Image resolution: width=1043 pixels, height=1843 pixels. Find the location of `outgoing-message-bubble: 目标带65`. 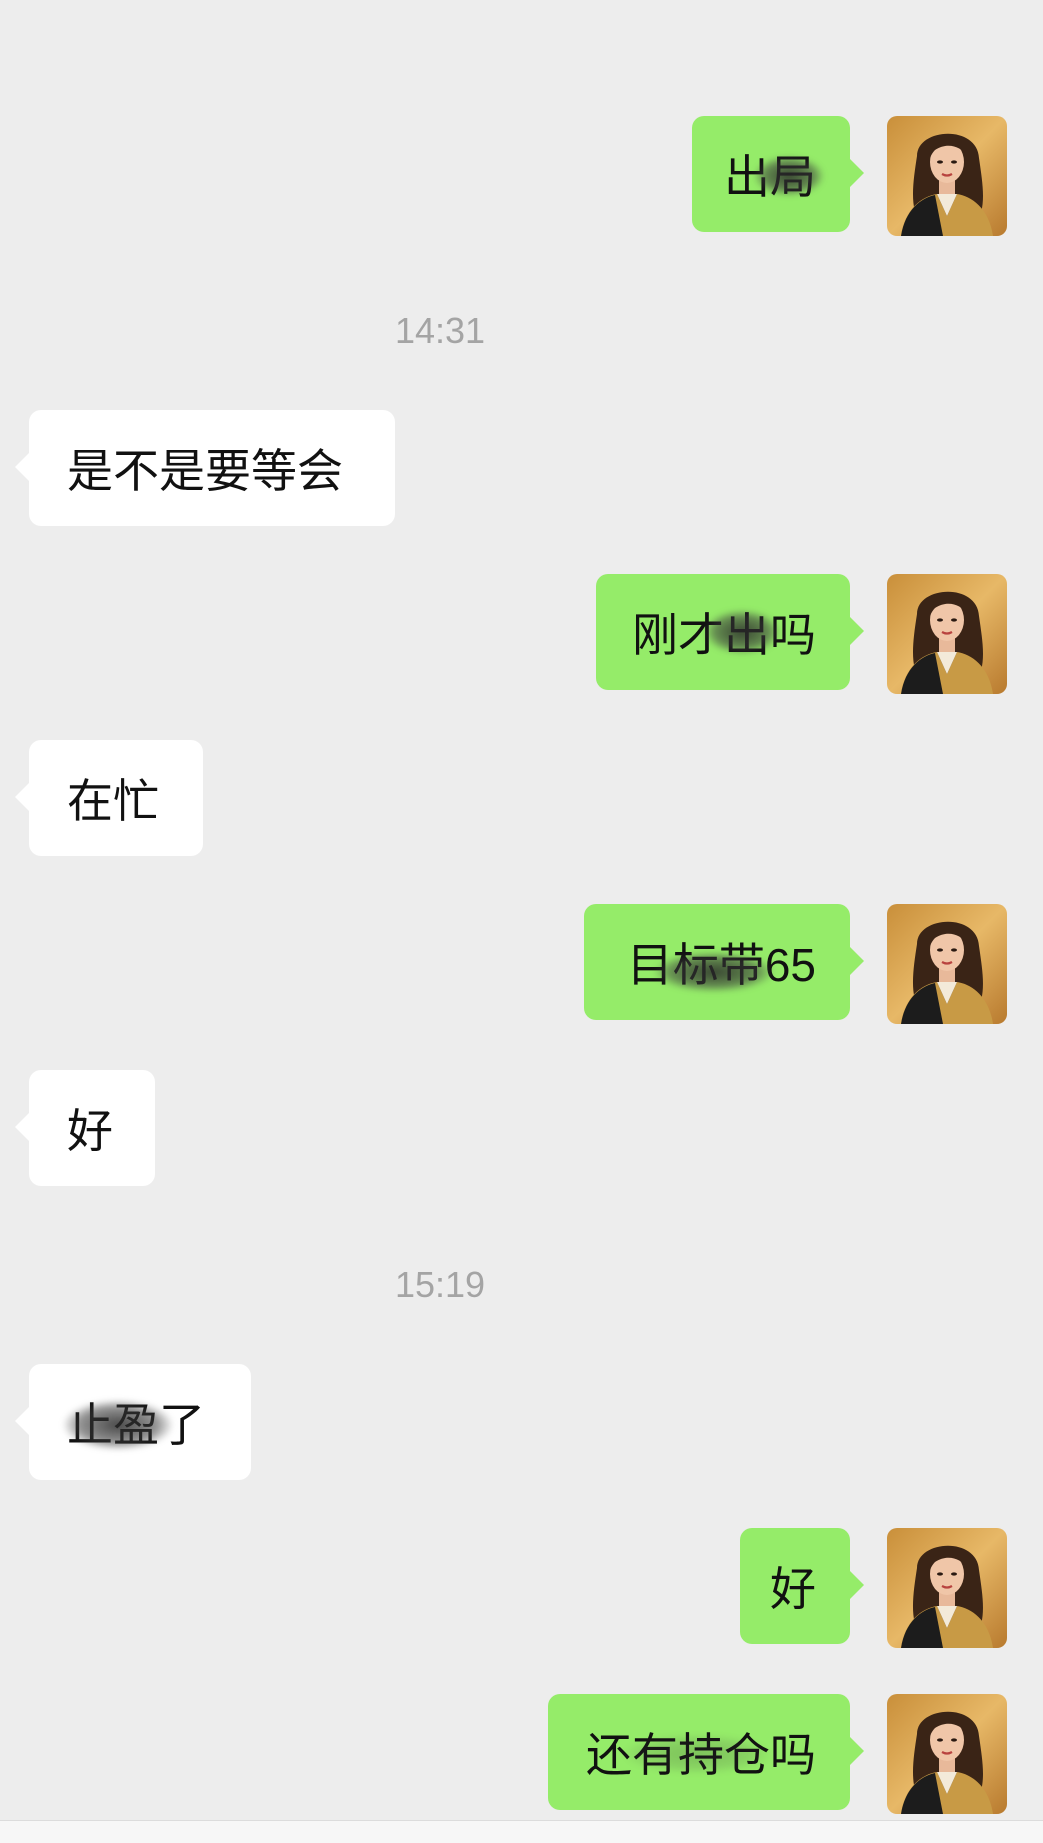

outgoing-message-bubble: 目标带65 is located at coordinates (724, 962).